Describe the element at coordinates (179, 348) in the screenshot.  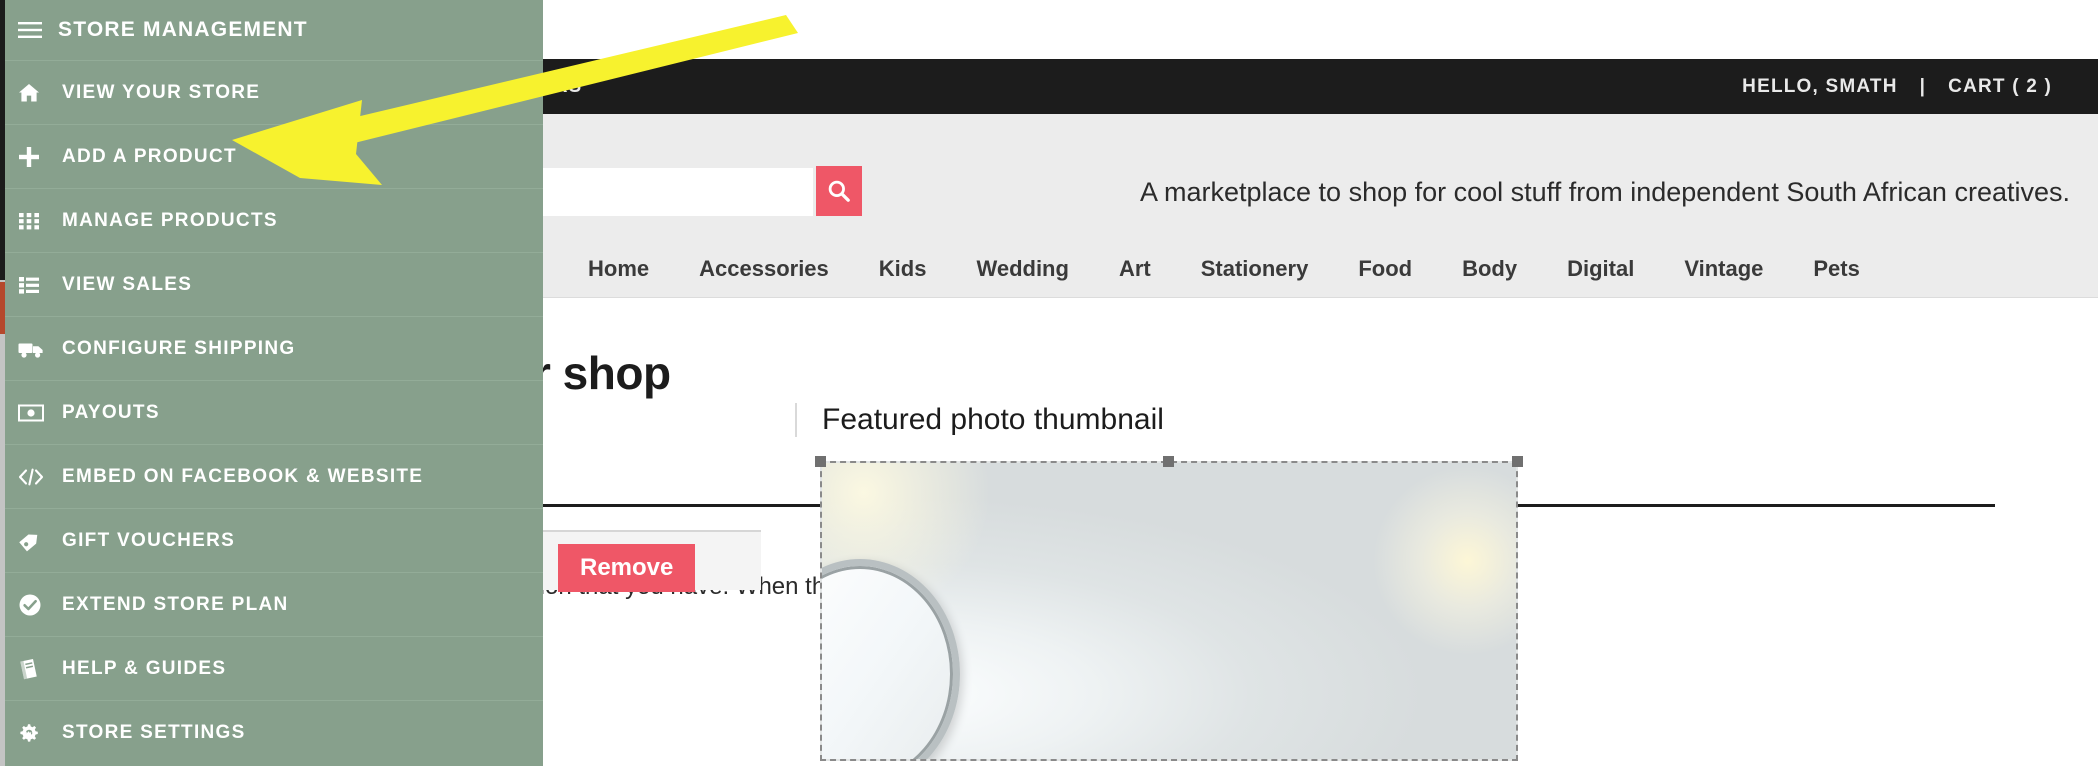
I see `sidebar-item-label: CONFIGURE SHIPPING` at that location.